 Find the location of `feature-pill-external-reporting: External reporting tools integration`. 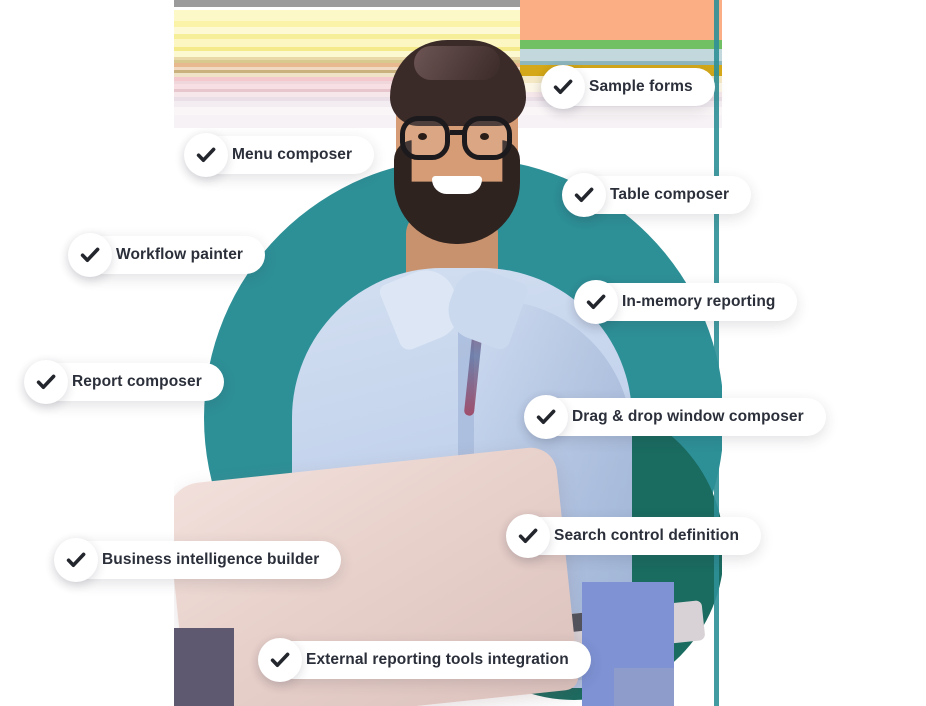

feature-pill-external-reporting: External reporting tools integration is located at coordinates (424, 660).